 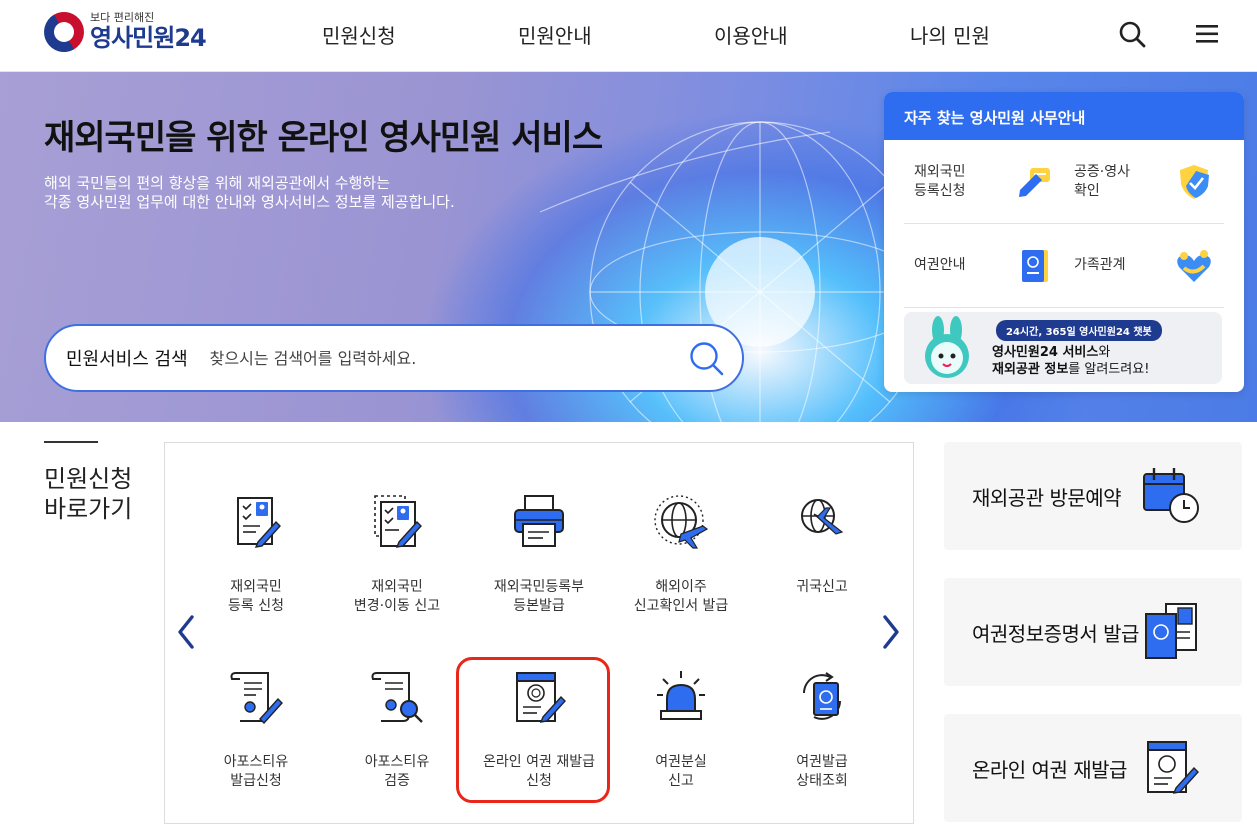 What do you see at coordinates (1171, 495) in the screenshot?
I see `calendar-clock-icon` at bounding box center [1171, 495].